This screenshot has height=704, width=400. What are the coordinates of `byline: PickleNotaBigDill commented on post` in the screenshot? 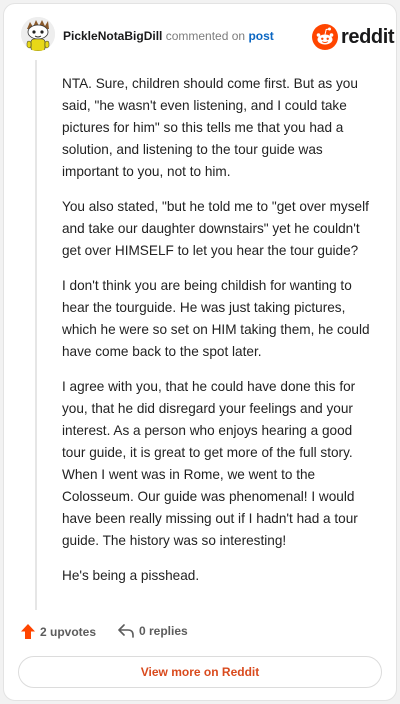 It's located at (168, 36).